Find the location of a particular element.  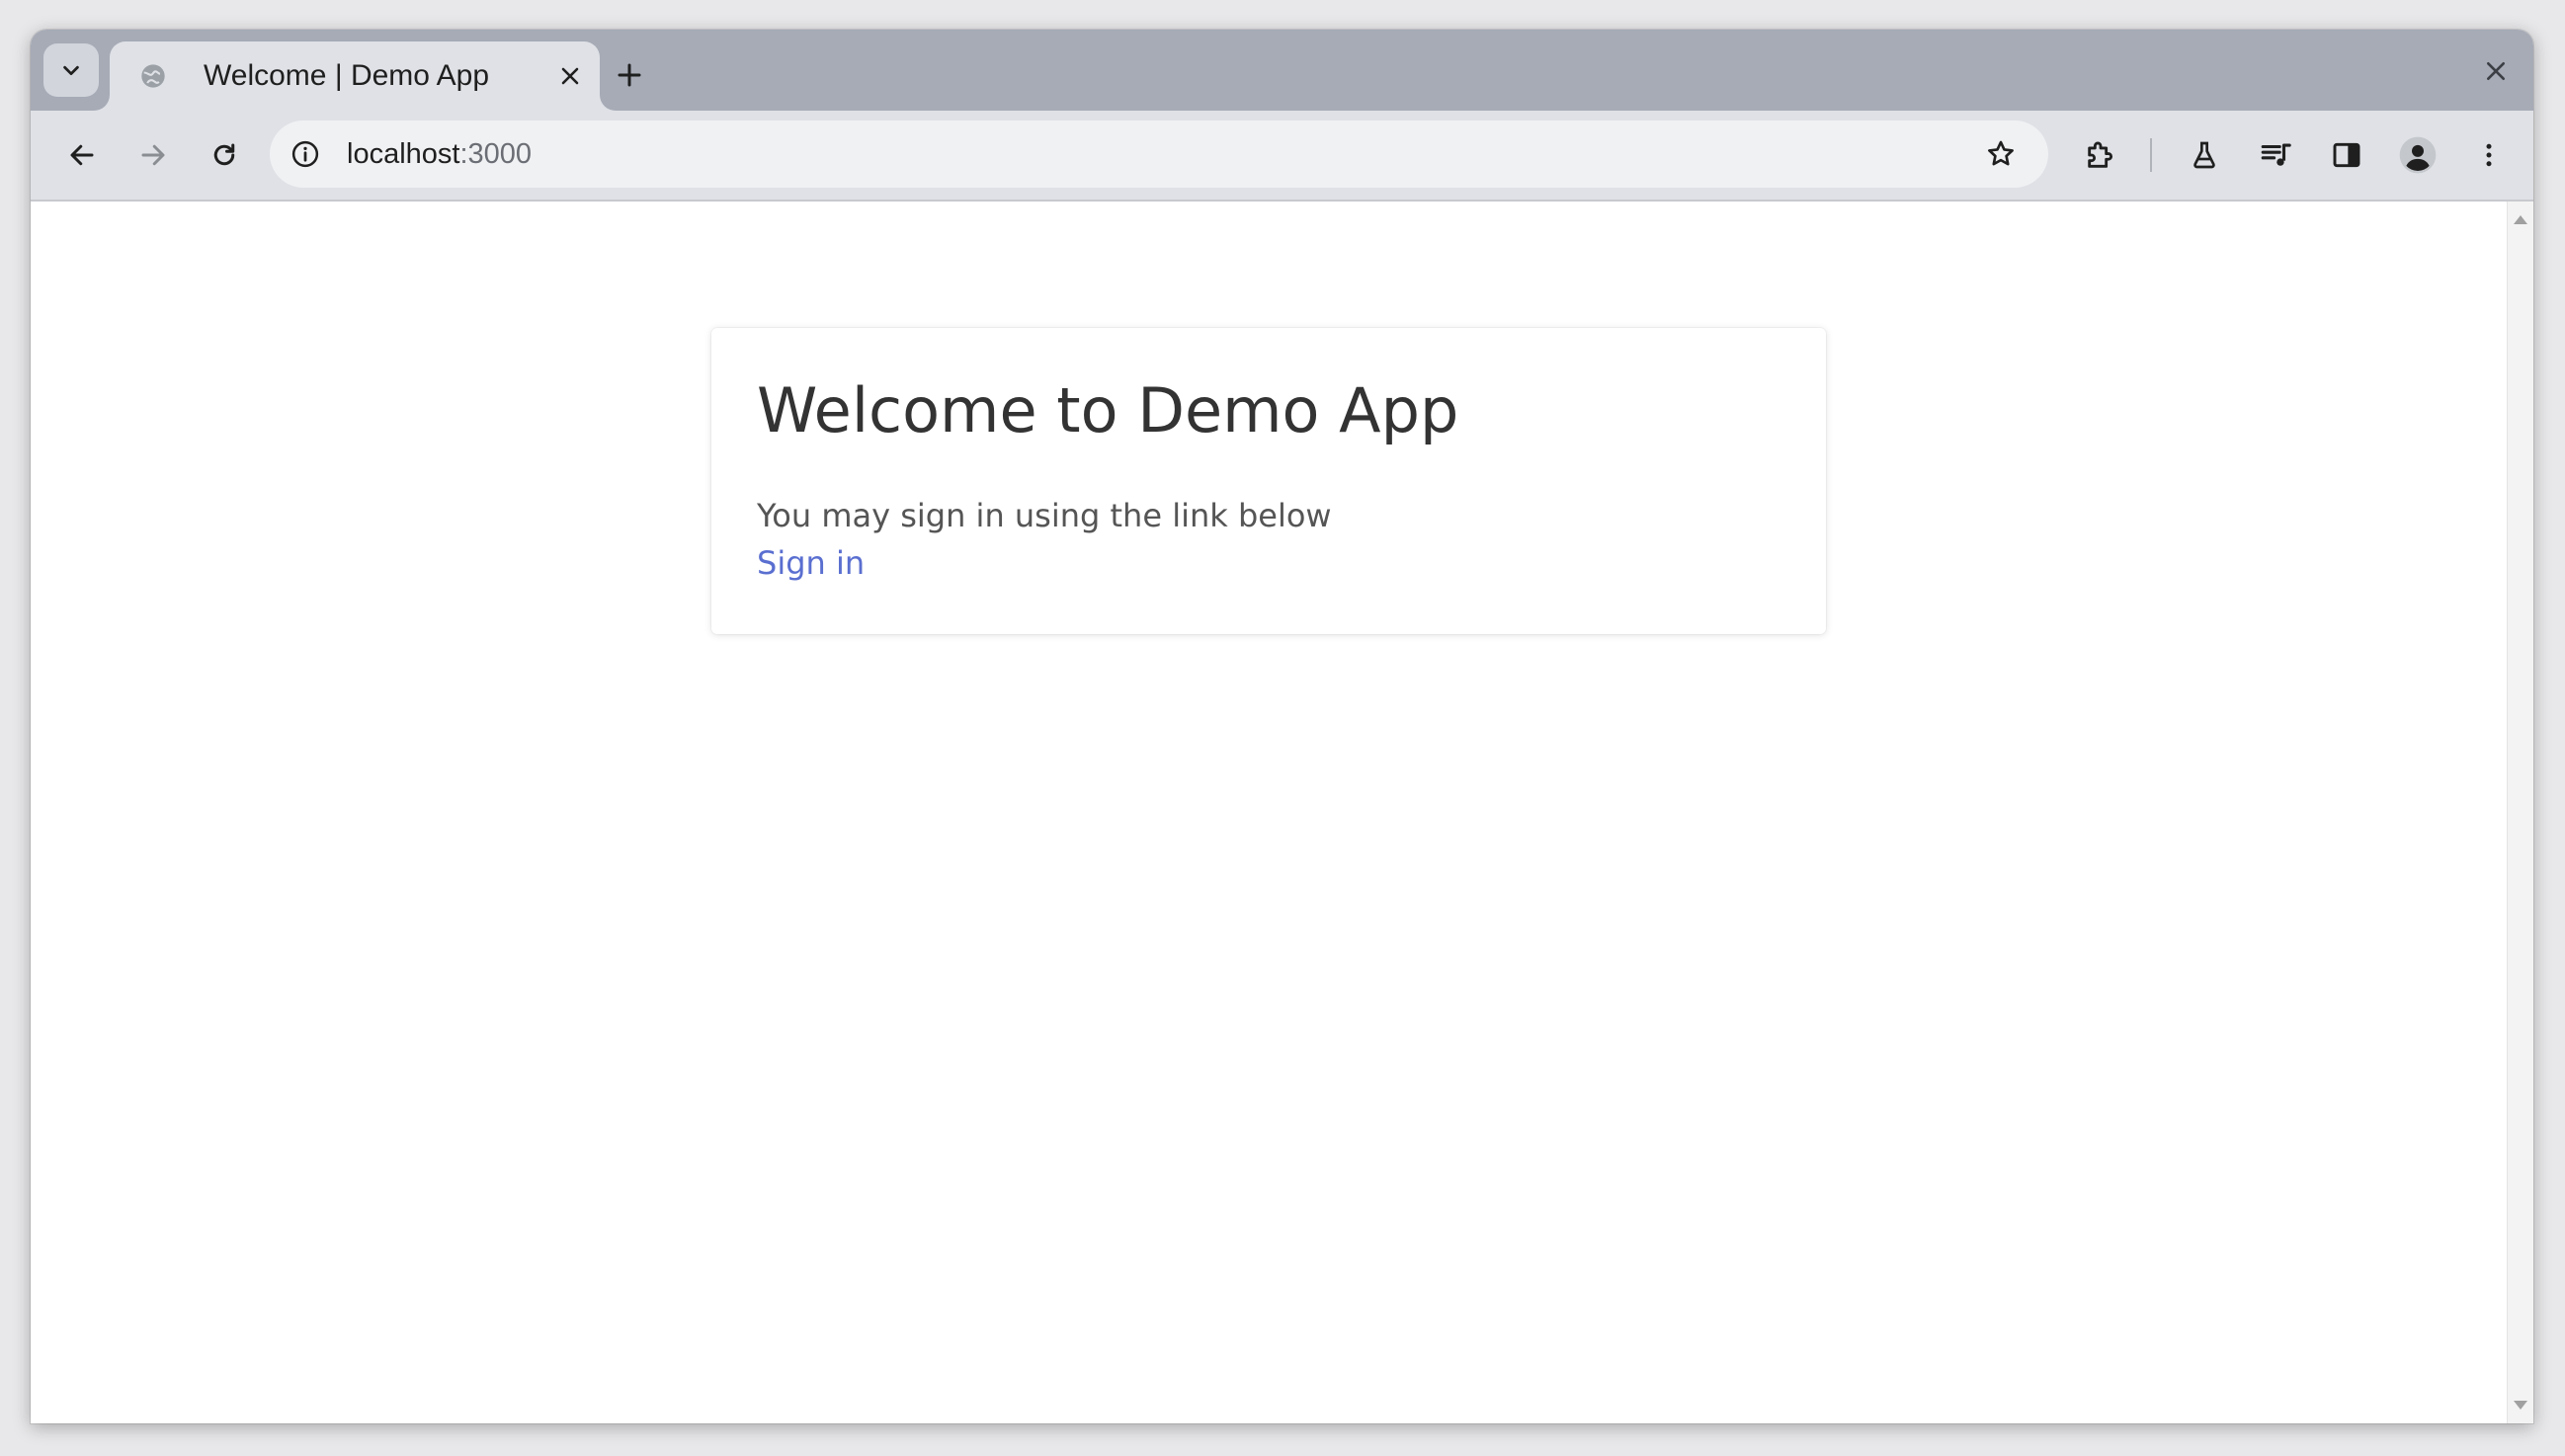

star-icon is located at coordinates (2001, 154).